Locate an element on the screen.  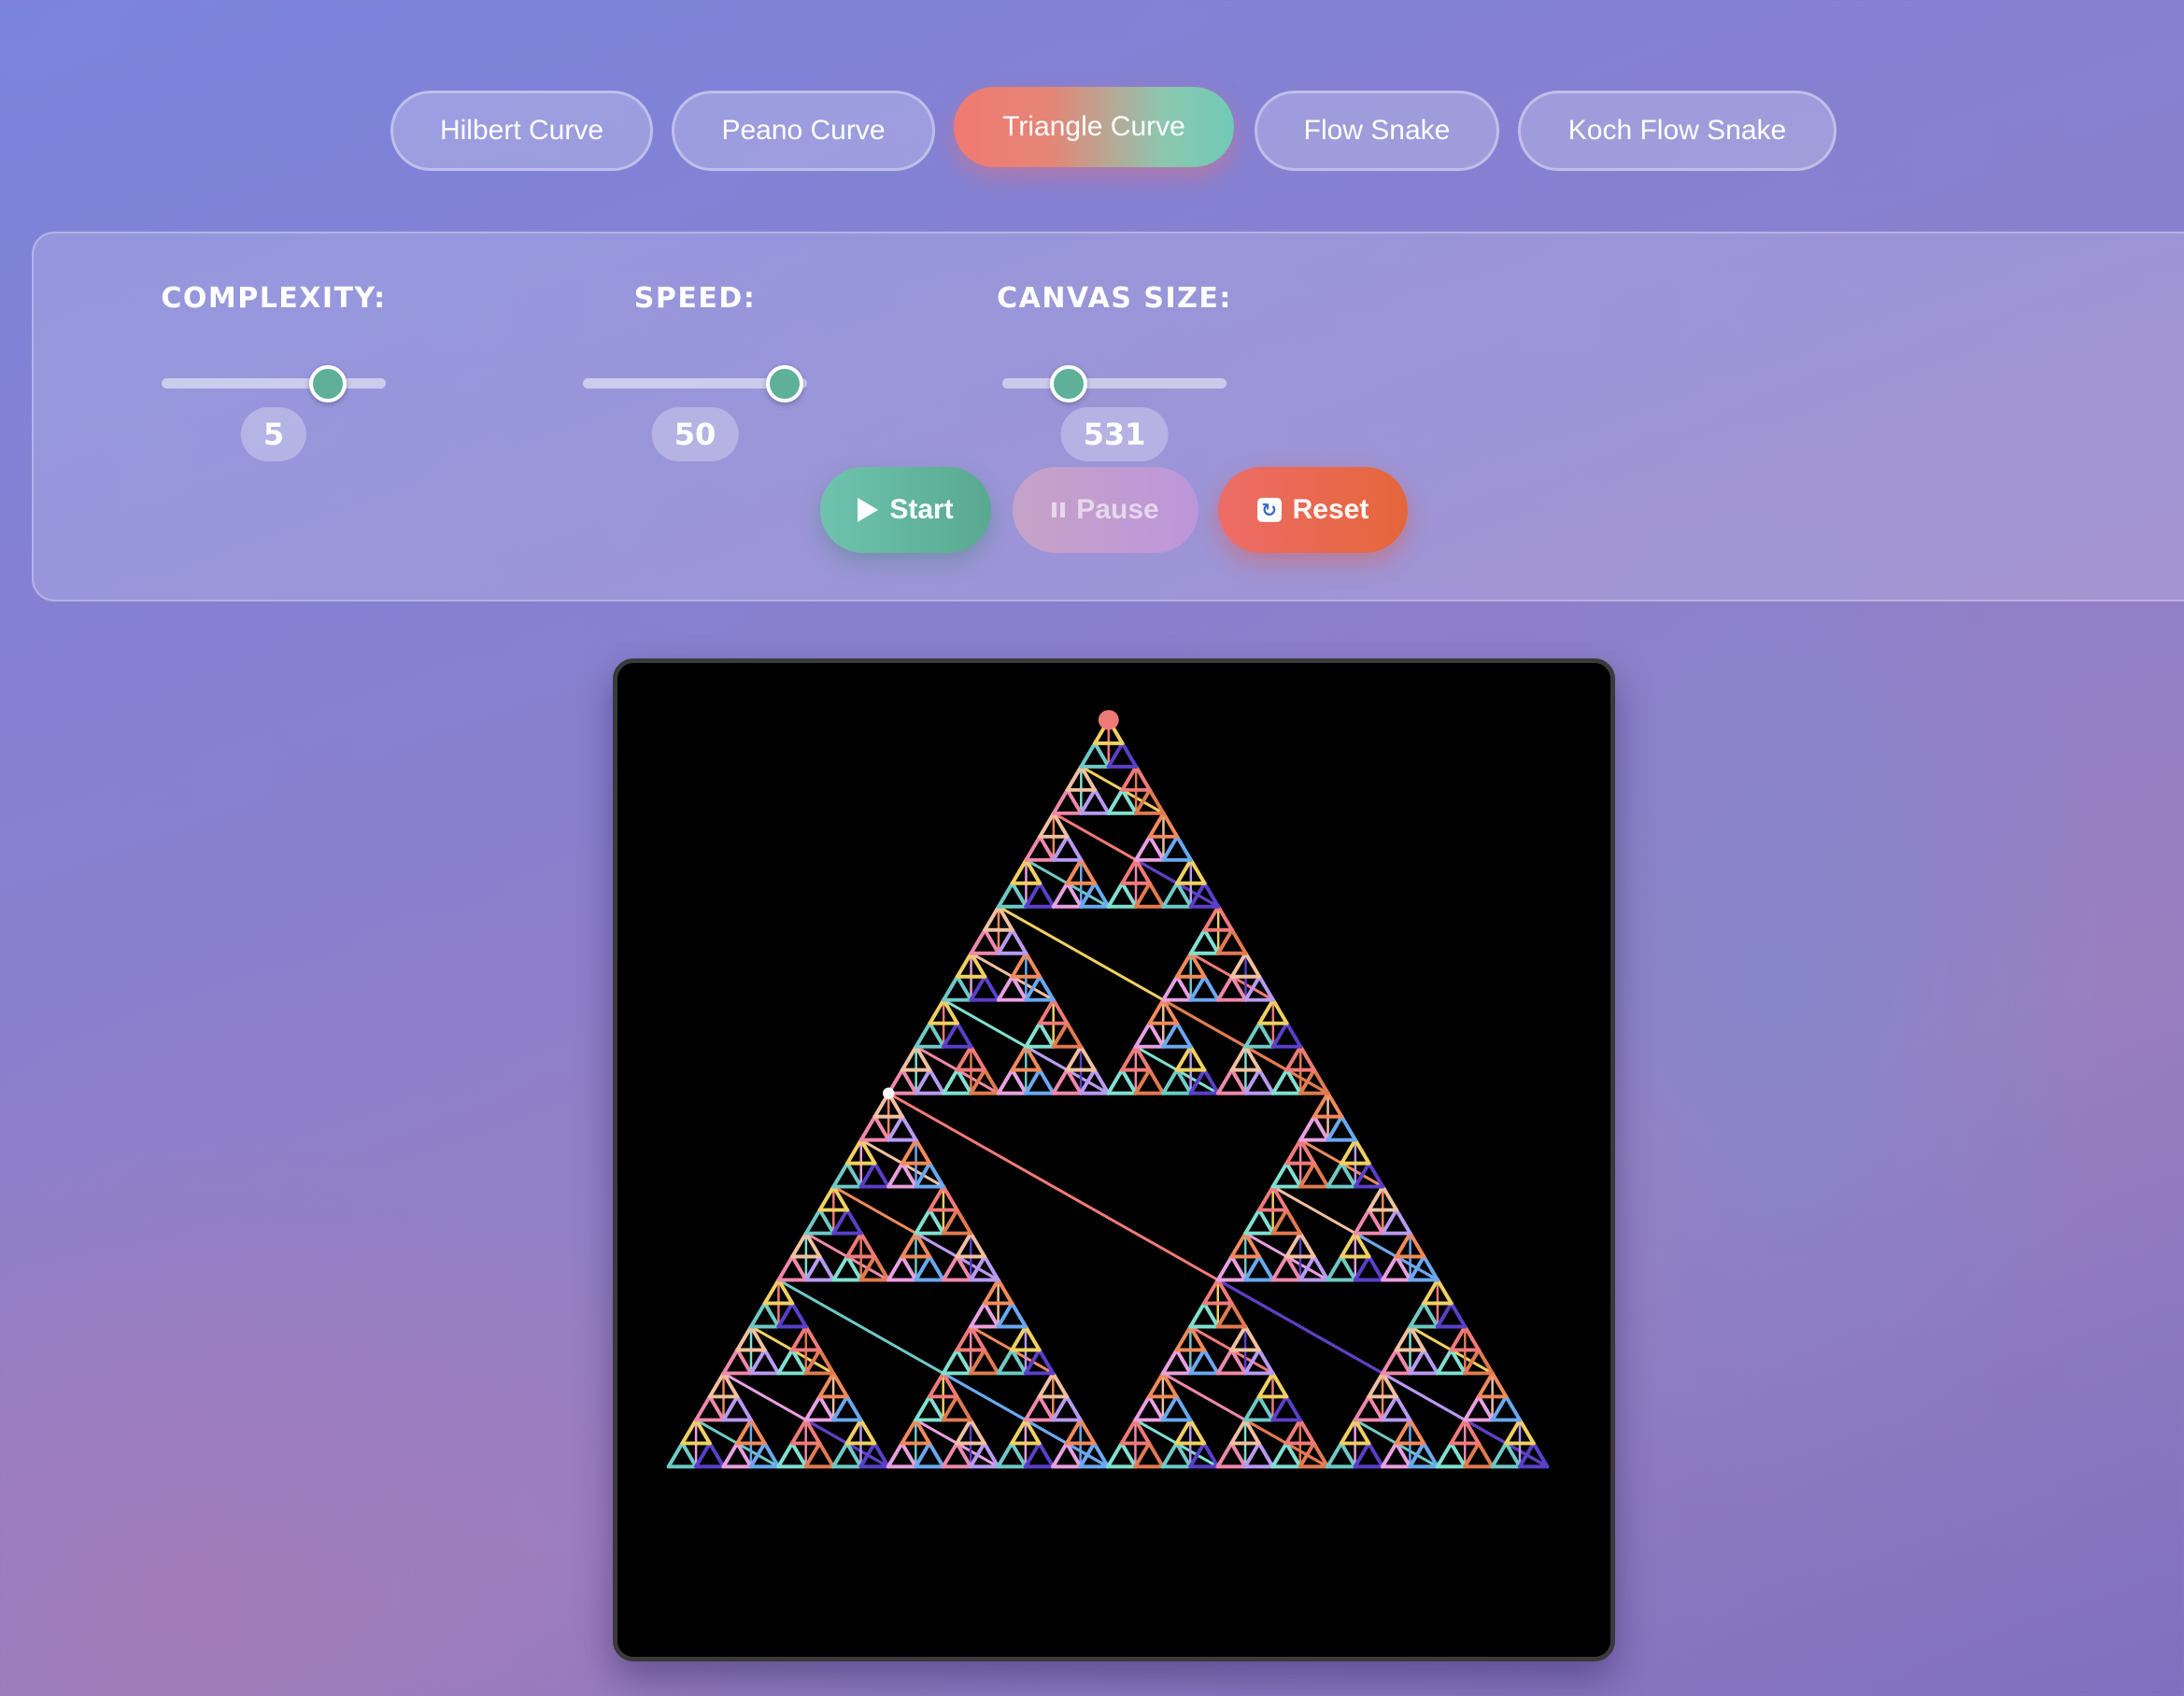
tab-peano-curve: Peano Curve is located at coordinates (803, 131).